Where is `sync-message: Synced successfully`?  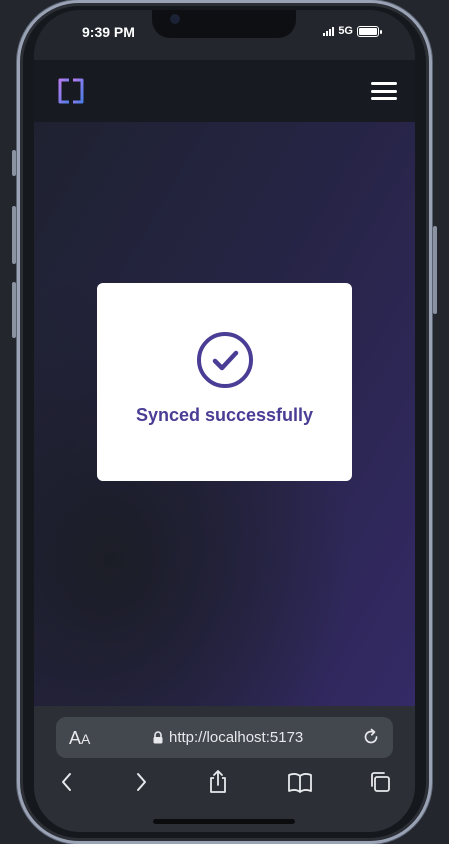
sync-message: Synced successfully is located at coordinates (224, 415).